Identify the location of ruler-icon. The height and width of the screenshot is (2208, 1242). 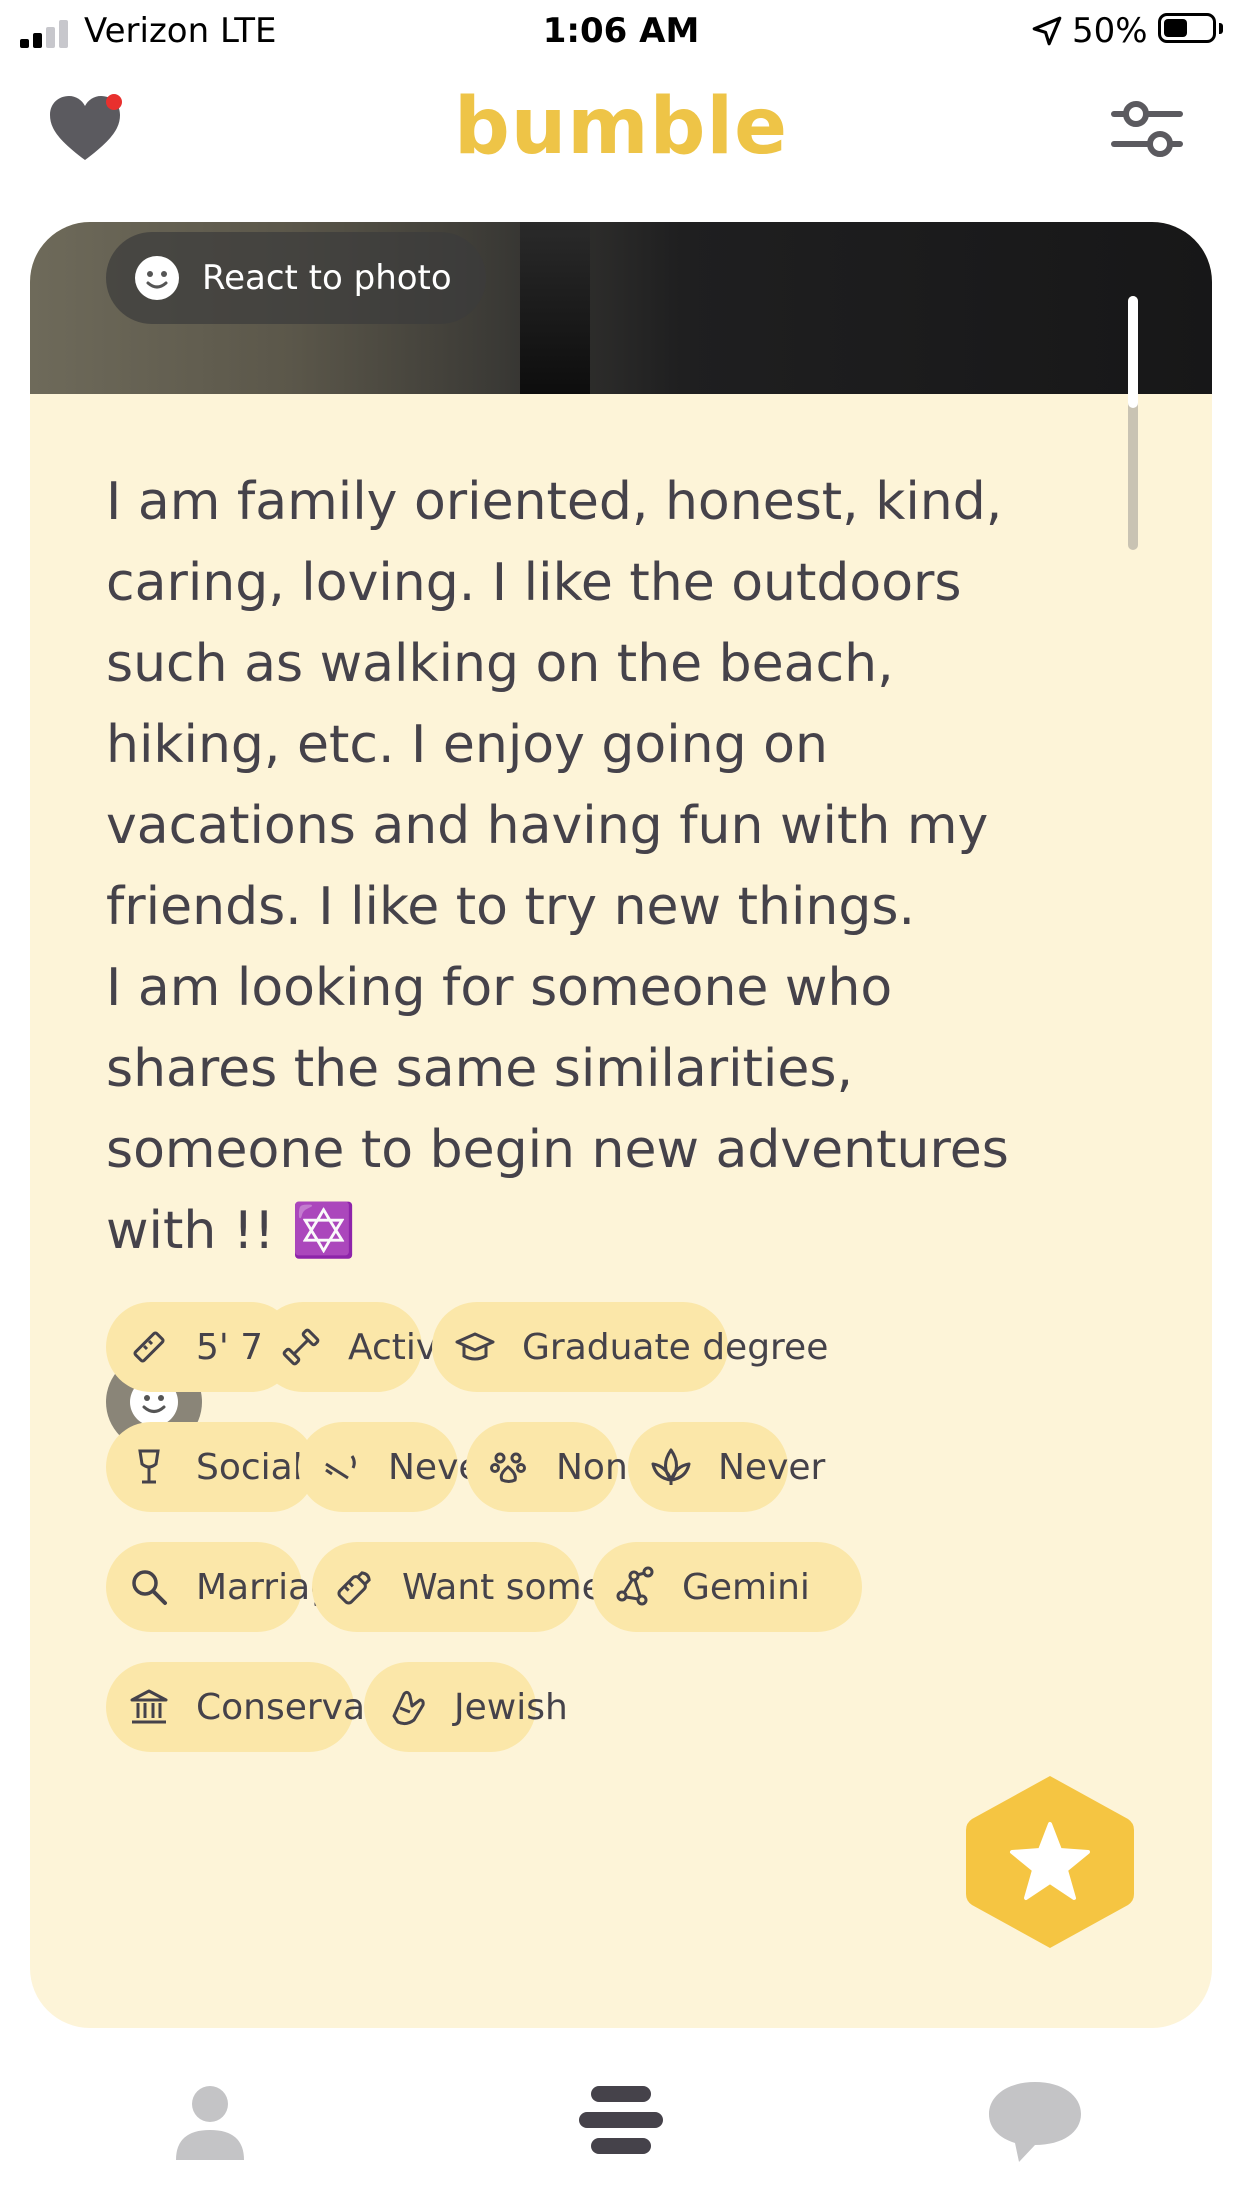
(149, 1347).